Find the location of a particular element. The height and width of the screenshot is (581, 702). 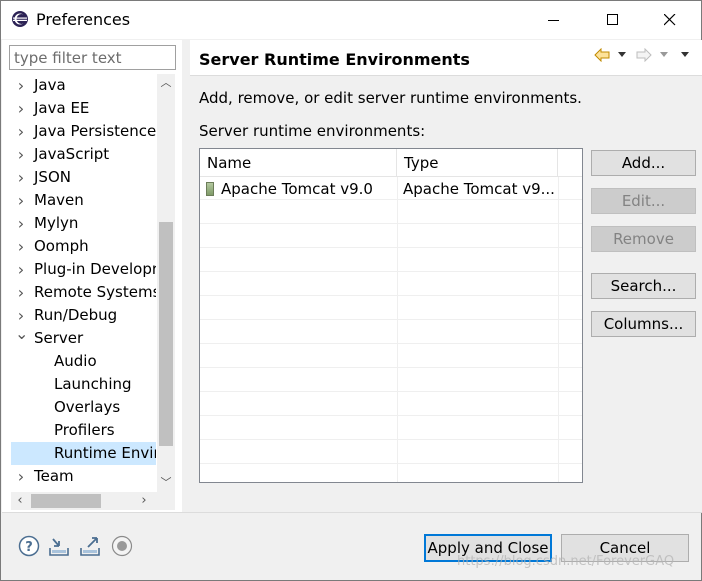

tree-item-remote-systems: › Remote Systems is located at coordinates (83, 292).